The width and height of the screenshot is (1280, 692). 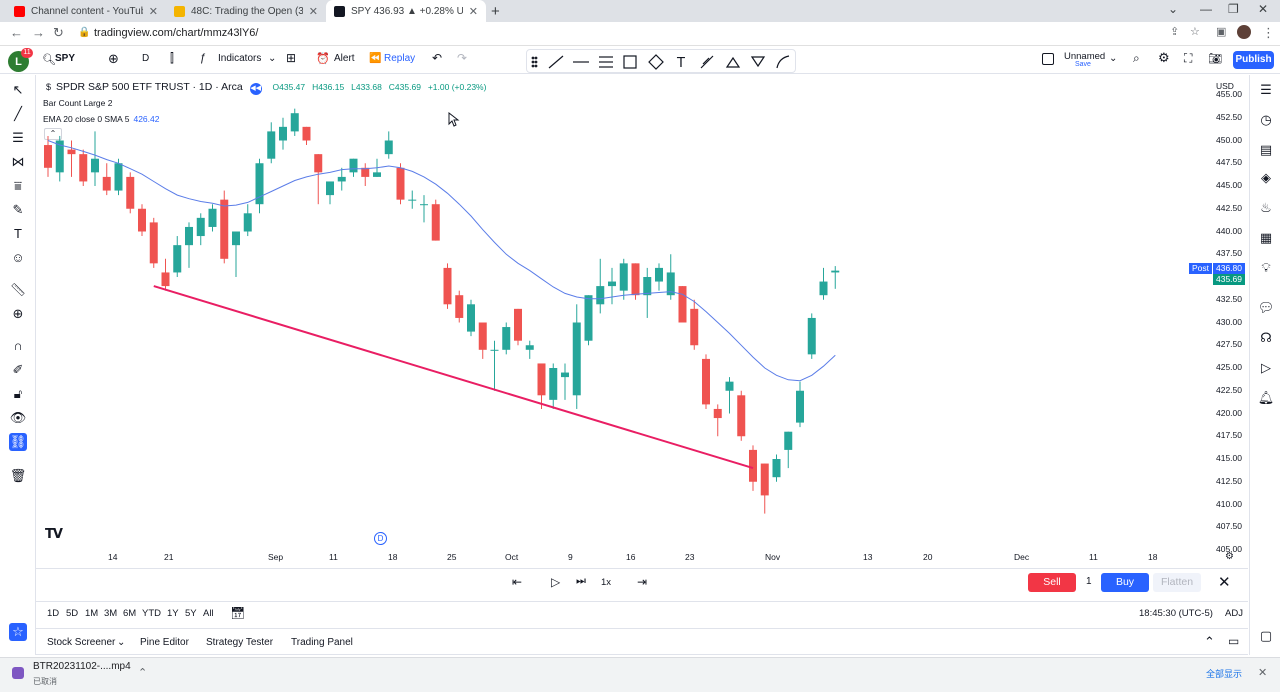 I want to click on dividend-marker-icon: D, so click(x=380, y=538).